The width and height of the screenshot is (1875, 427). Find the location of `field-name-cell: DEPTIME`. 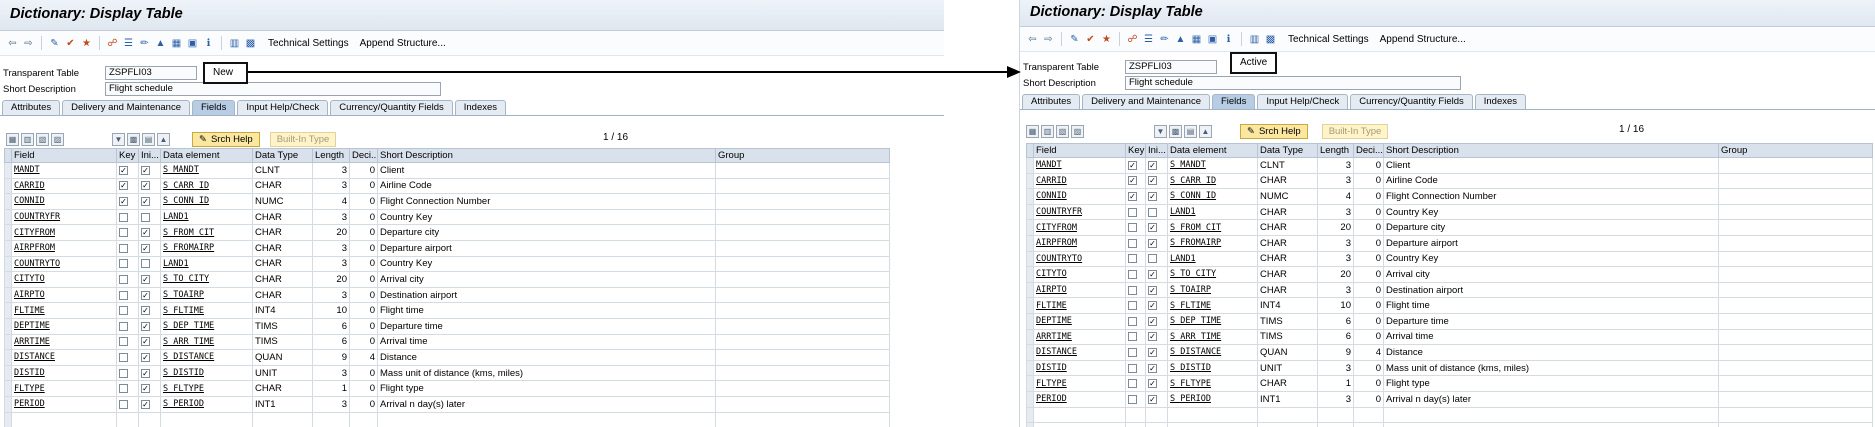

field-name-cell: DEPTIME is located at coordinates (64, 326).